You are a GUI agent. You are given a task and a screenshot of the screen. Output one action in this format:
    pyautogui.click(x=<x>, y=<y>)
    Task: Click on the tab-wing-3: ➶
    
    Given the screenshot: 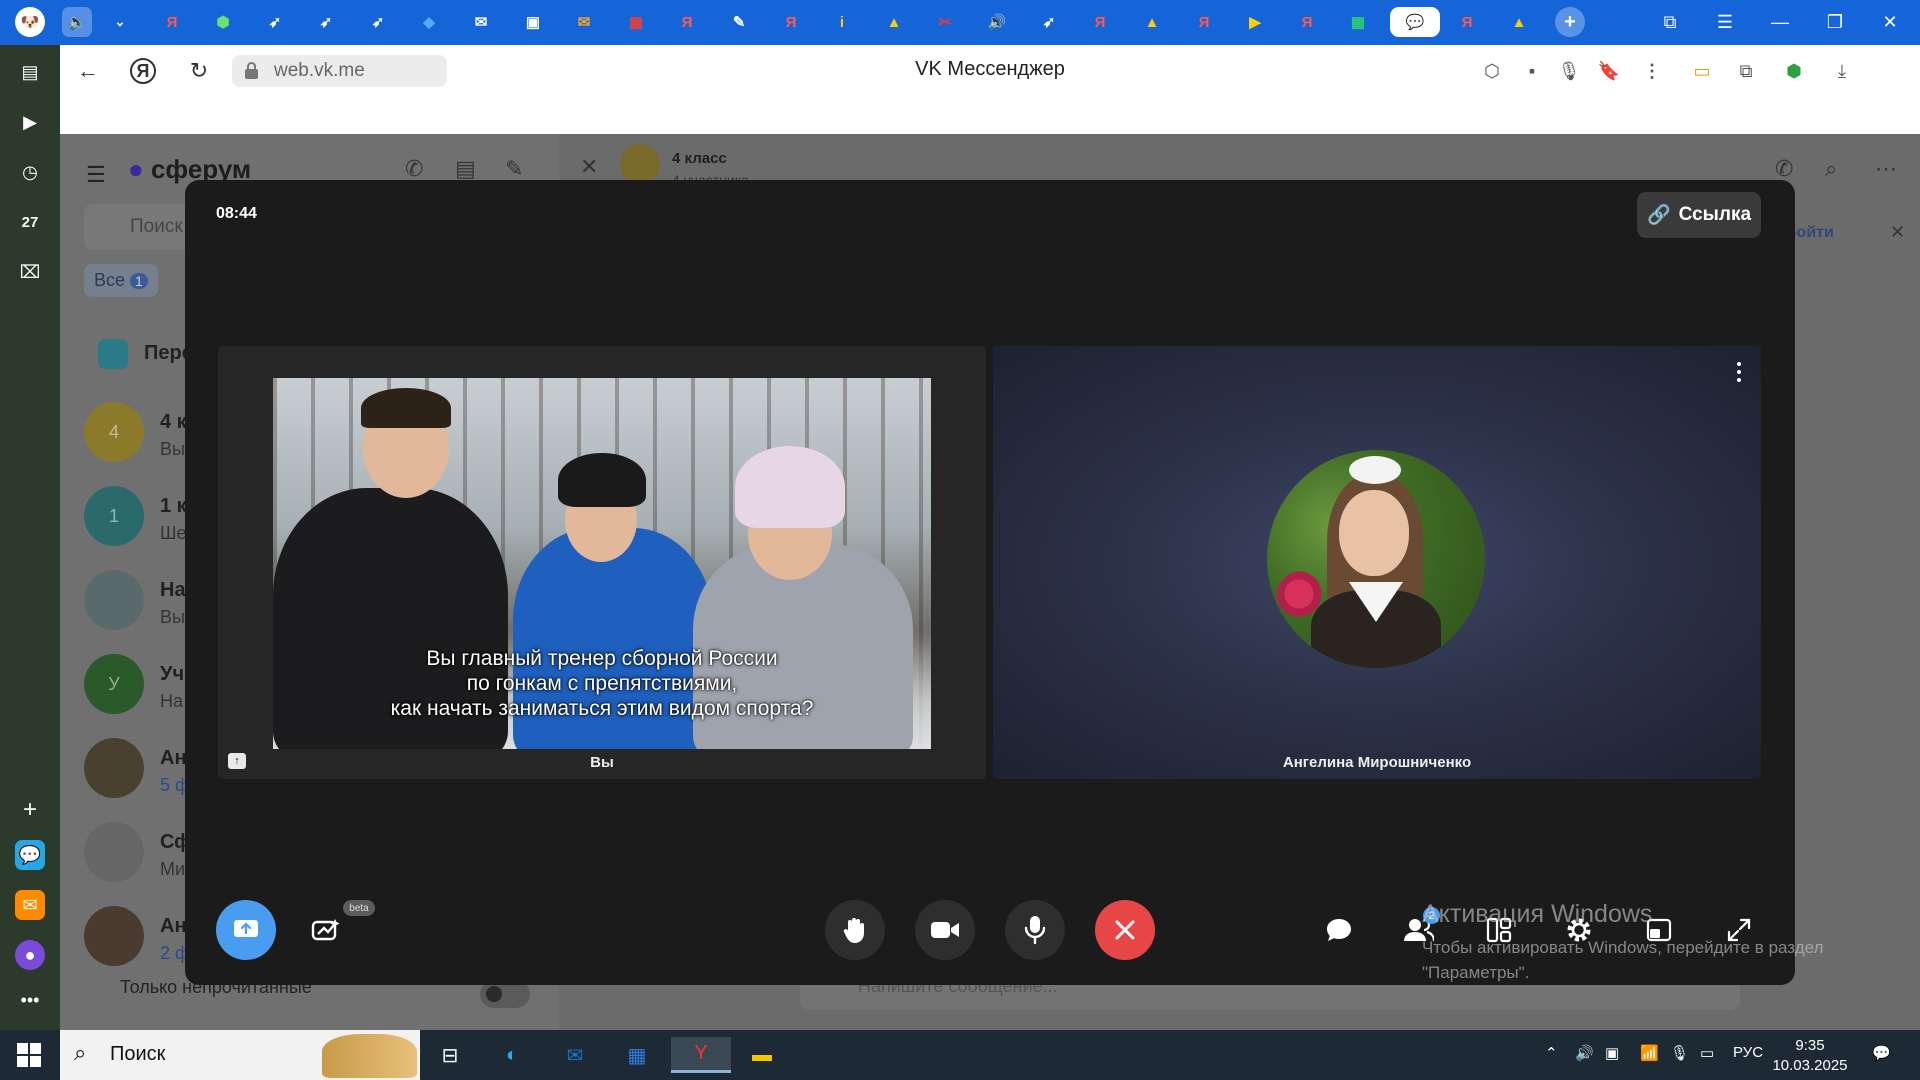 What is the action you would take?
    pyautogui.click(x=378, y=22)
    